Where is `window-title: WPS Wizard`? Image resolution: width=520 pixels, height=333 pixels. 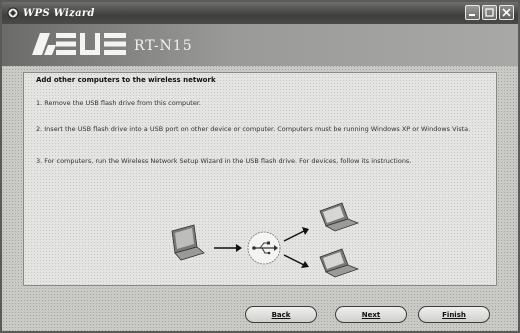 window-title: WPS Wizard is located at coordinates (59, 13).